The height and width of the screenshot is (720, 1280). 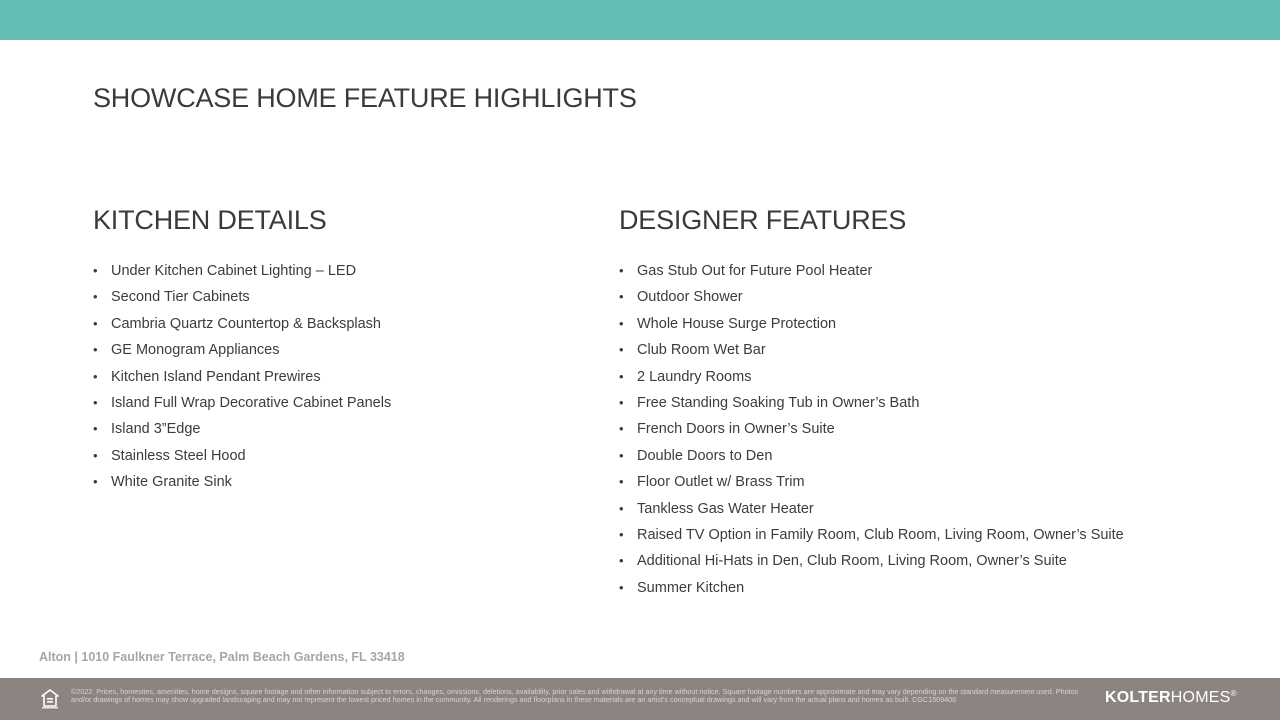 What do you see at coordinates (333, 456) in the screenshot?
I see `feature-item: • Stainless Steel Hood` at bounding box center [333, 456].